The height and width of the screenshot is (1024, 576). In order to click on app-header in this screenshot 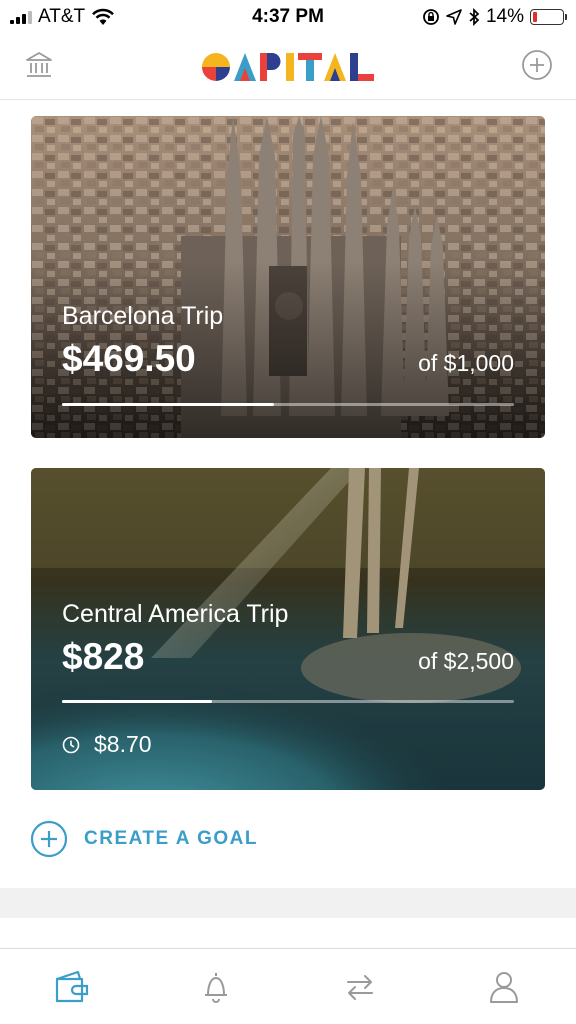, I will do `click(288, 67)`.